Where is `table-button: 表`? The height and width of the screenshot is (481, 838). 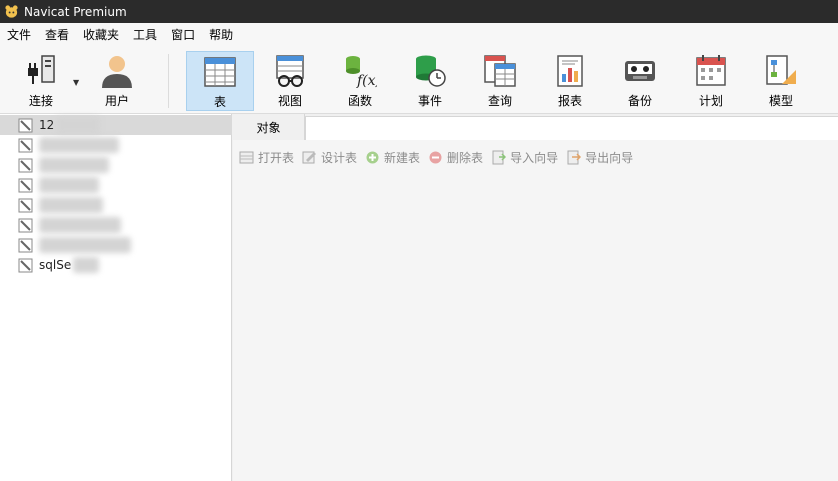
table-button: 表 is located at coordinates (220, 81).